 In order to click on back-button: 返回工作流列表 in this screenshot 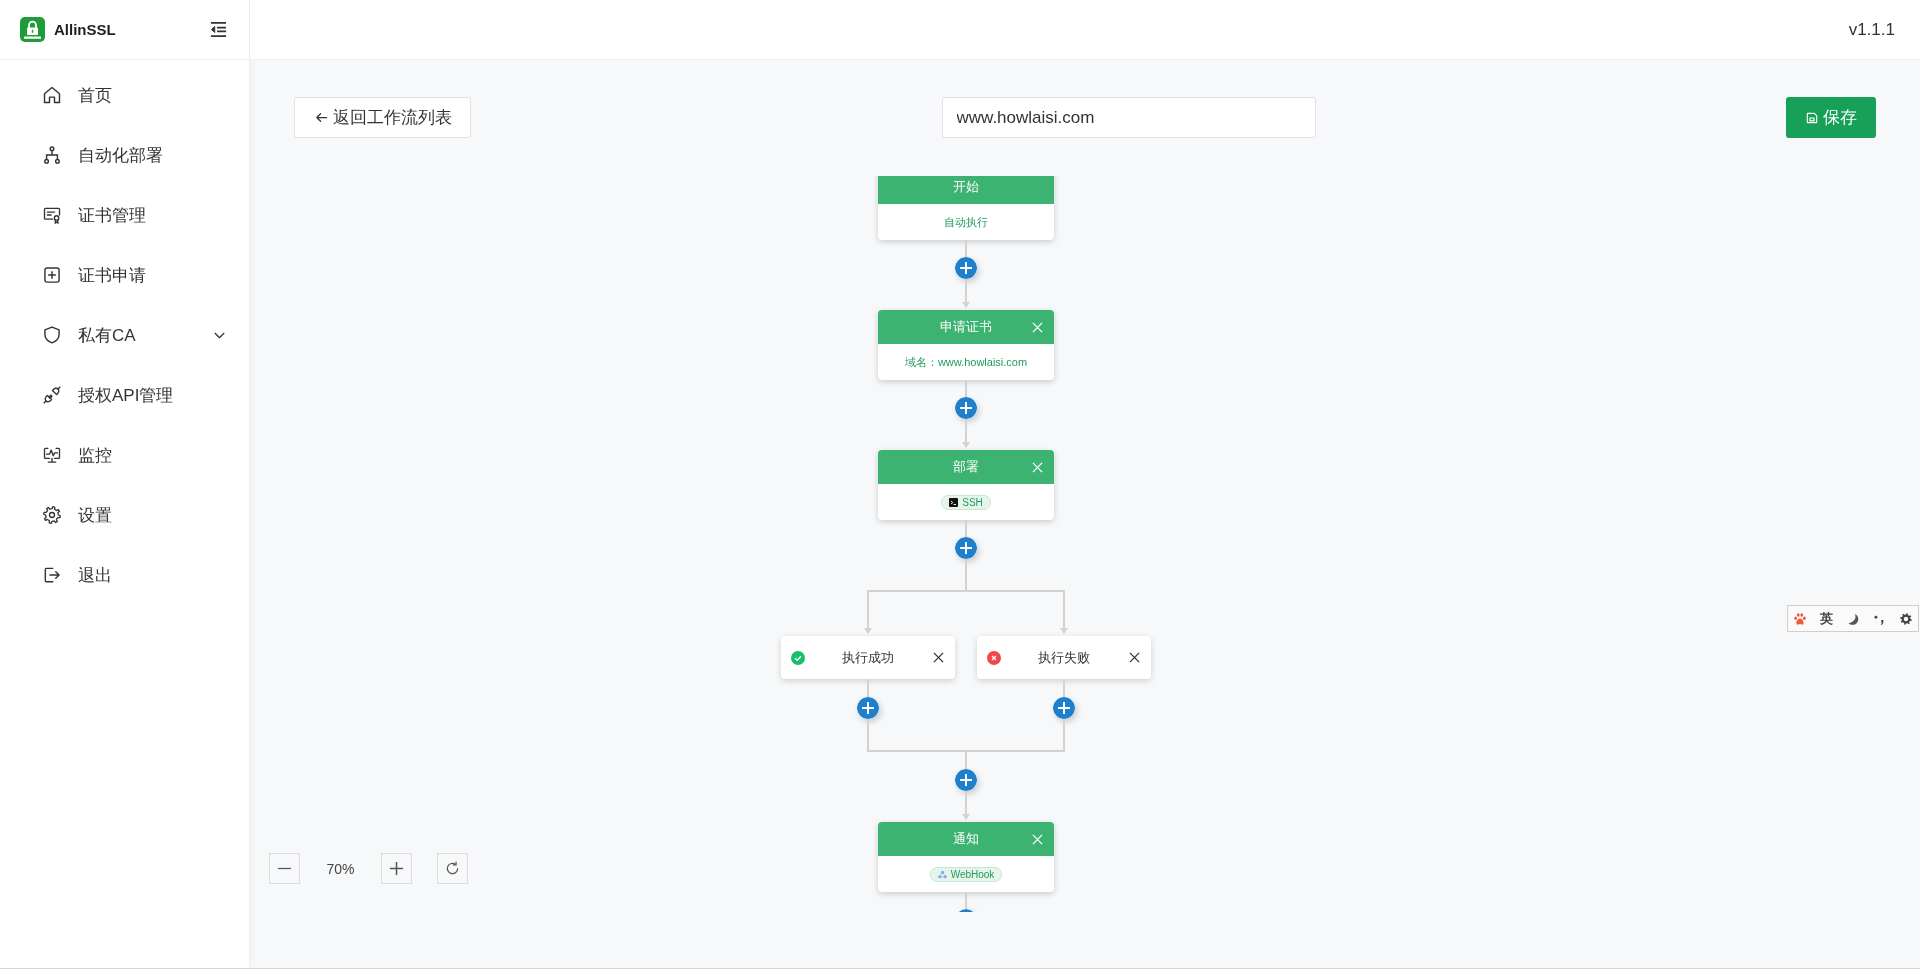, I will do `click(382, 117)`.